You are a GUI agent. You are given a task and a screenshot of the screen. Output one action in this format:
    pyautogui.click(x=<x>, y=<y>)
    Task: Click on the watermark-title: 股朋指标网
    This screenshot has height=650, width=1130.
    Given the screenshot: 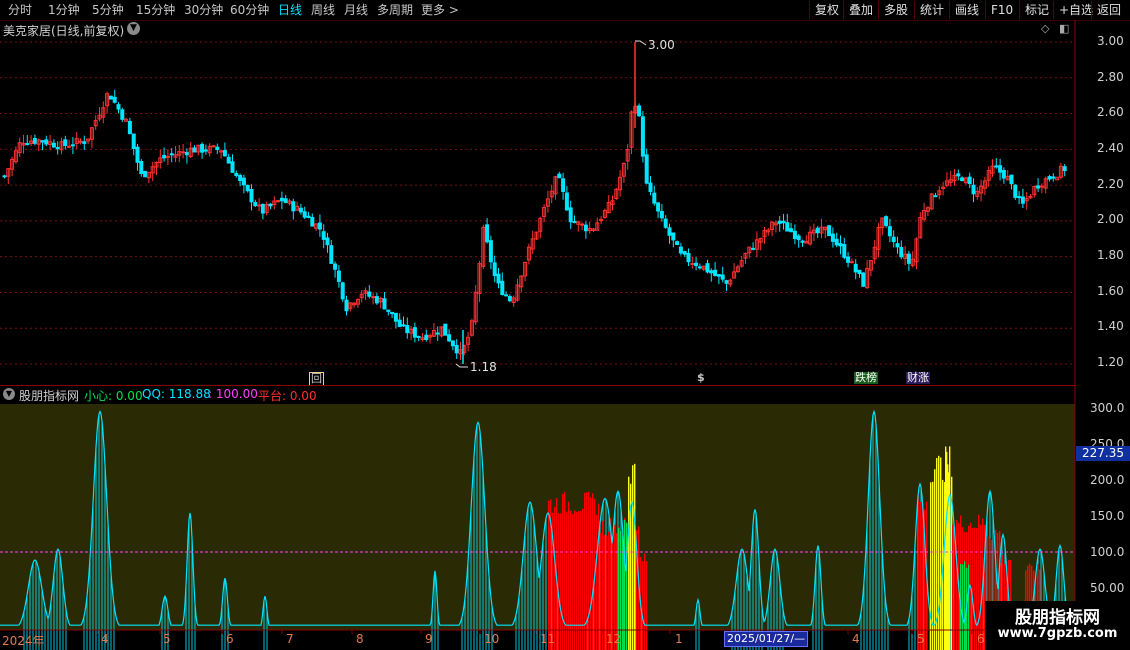 What is the action you would take?
    pyautogui.click(x=1057, y=618)
    